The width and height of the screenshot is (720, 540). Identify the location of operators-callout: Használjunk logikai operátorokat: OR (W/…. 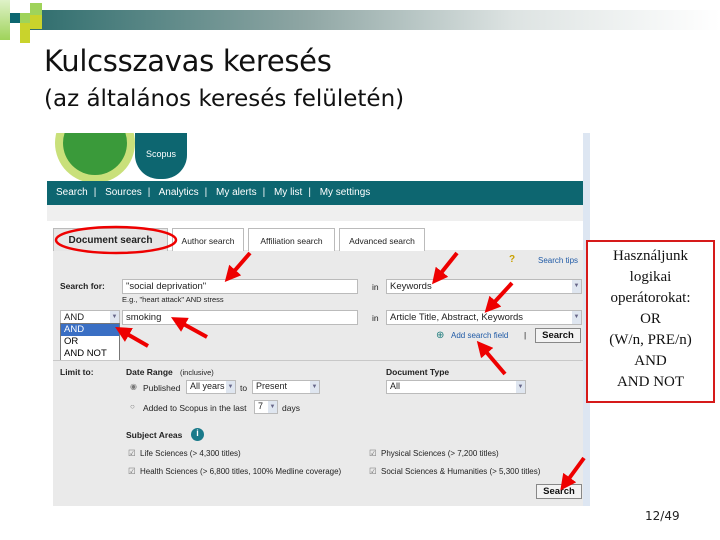
(650, 321).